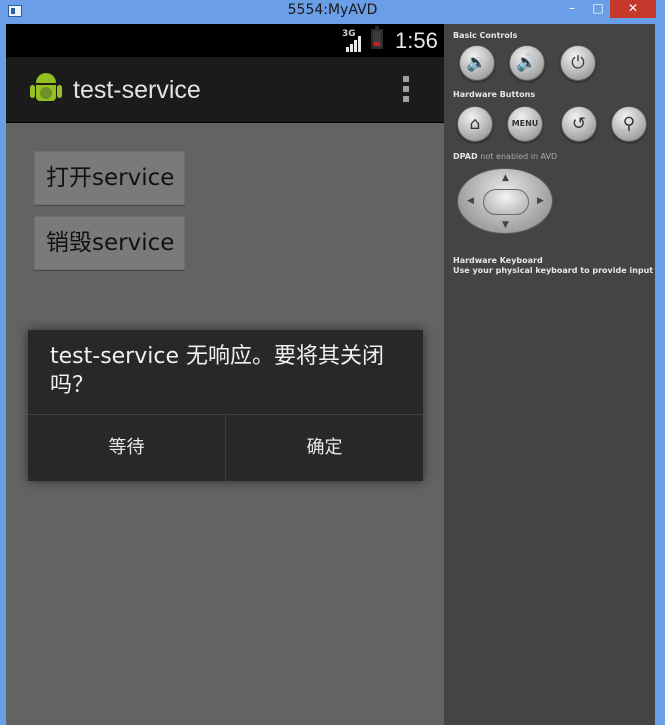 Image resolution: width=665 pixels, height=725 pixels. What do you see at coordinates (505, 225) in the screenshot?
I see `dpad-down-icon: ▼` at bounding box center [505, 225].